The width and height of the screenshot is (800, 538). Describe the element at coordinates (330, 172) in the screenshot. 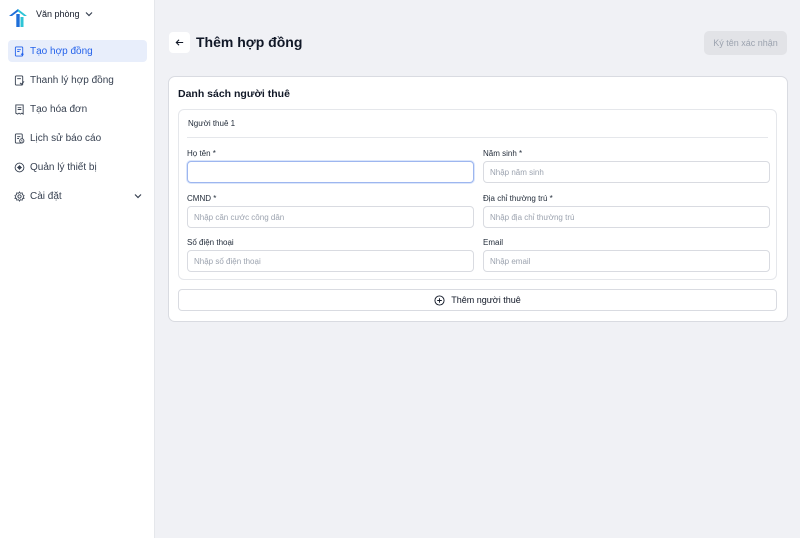

I see `full-name-input` at that location.